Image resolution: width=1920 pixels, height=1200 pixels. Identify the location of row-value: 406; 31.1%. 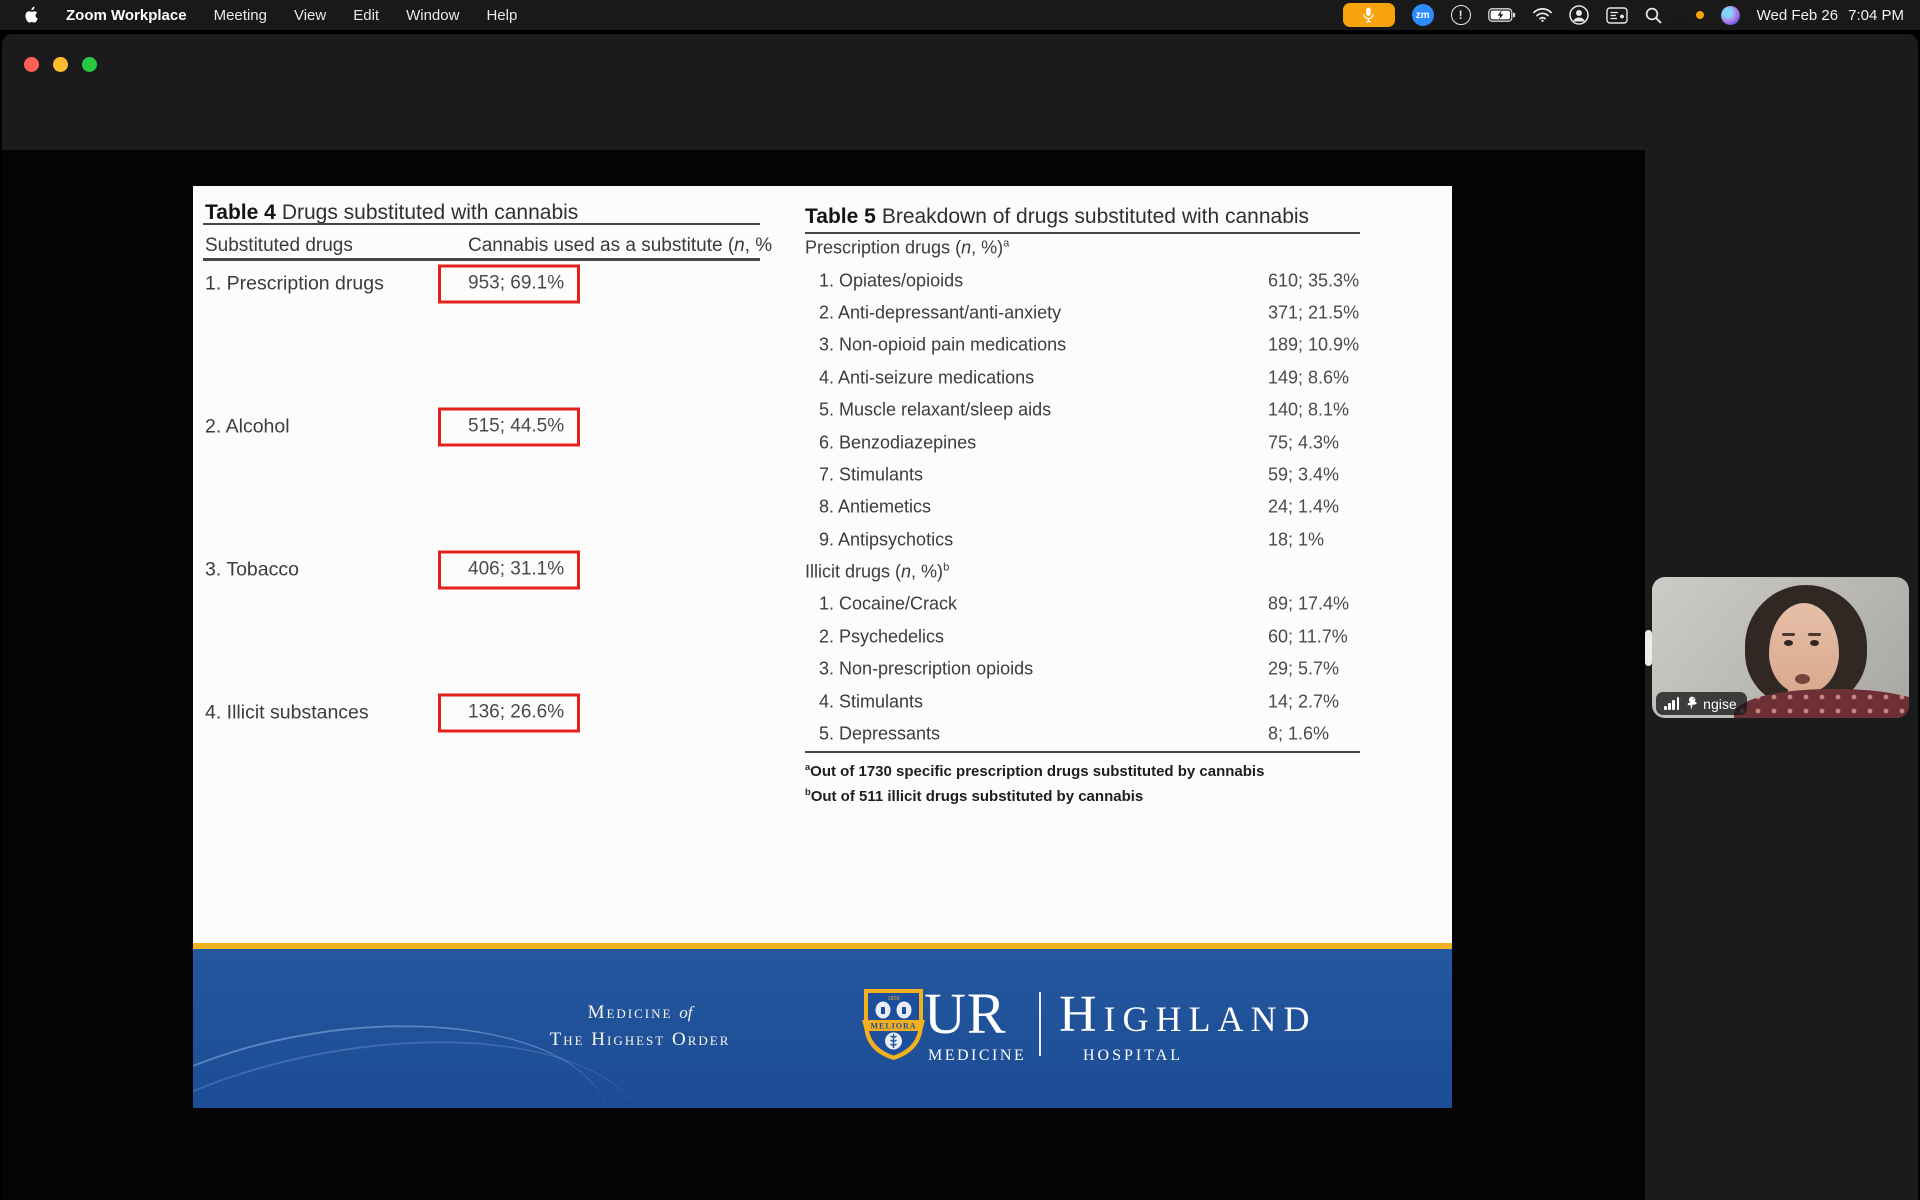
(509, 569).